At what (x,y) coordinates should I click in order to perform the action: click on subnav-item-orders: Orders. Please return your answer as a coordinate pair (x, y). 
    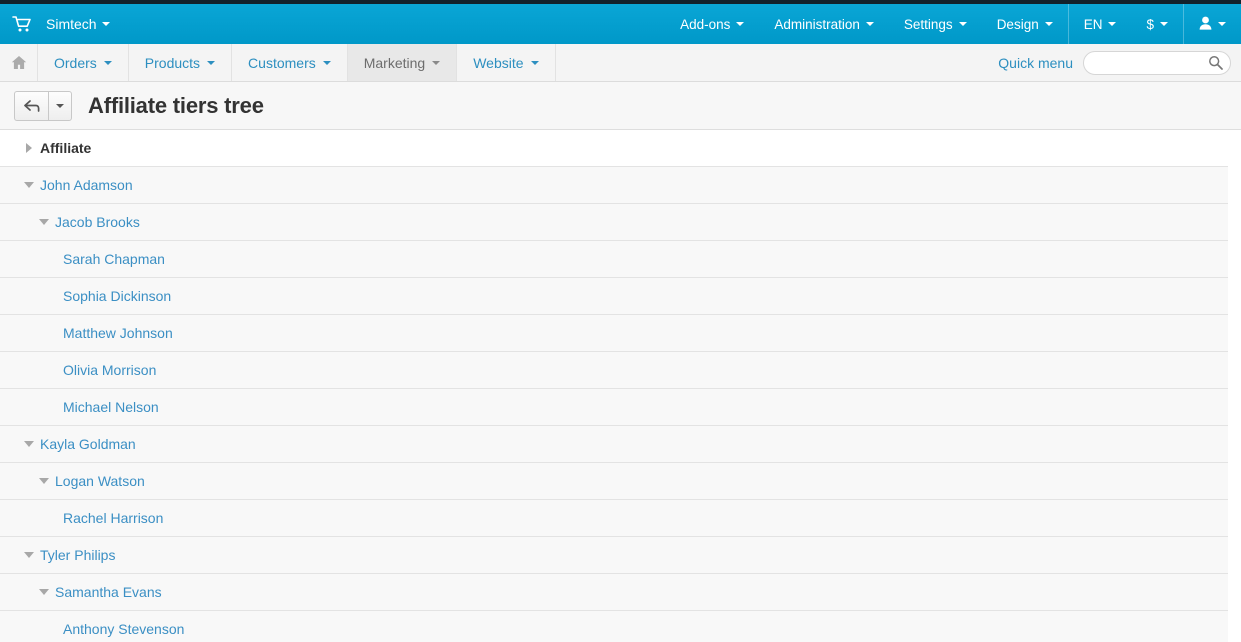
    Looking at the image, I should click on (83, 62).